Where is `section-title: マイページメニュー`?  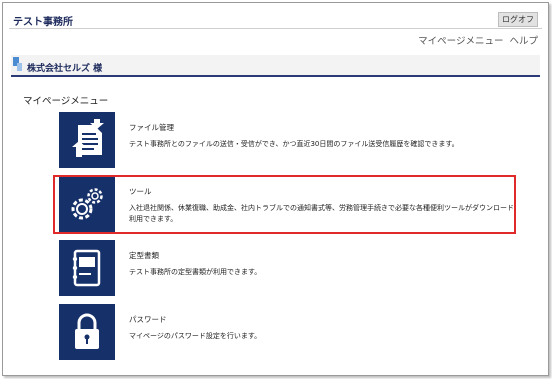 section-title: マイページメニュー is located at coordinates (66, 101).